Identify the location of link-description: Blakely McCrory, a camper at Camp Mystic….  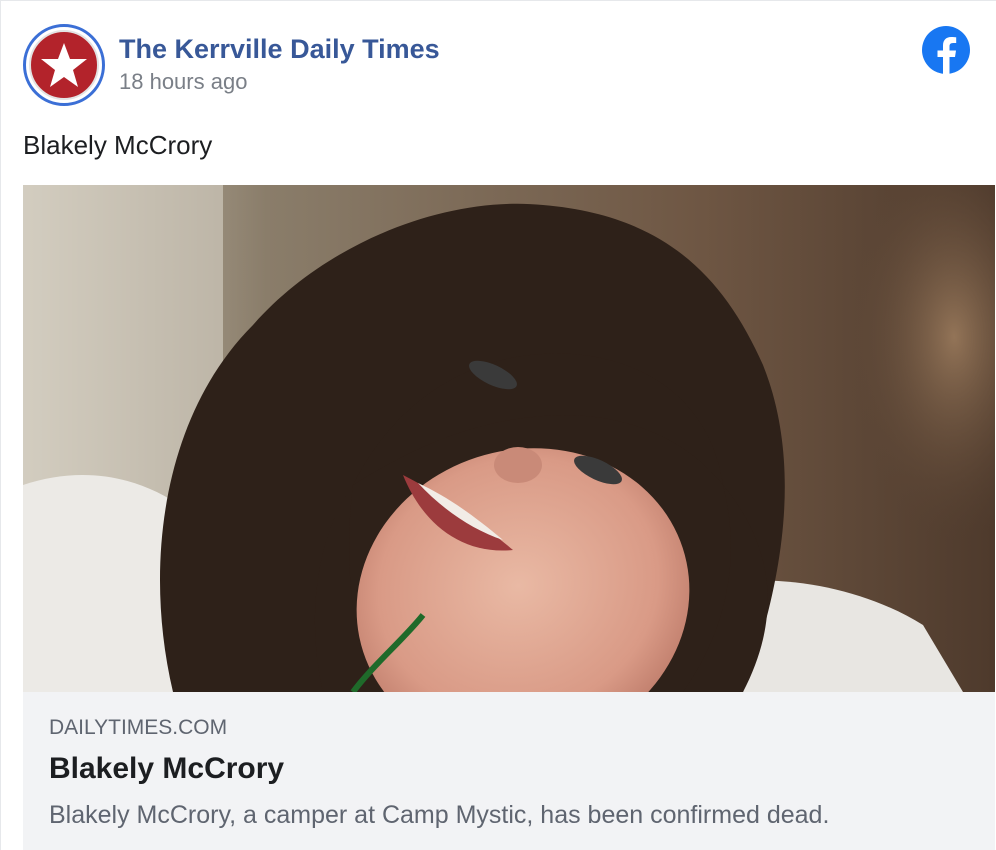
(439, 815).